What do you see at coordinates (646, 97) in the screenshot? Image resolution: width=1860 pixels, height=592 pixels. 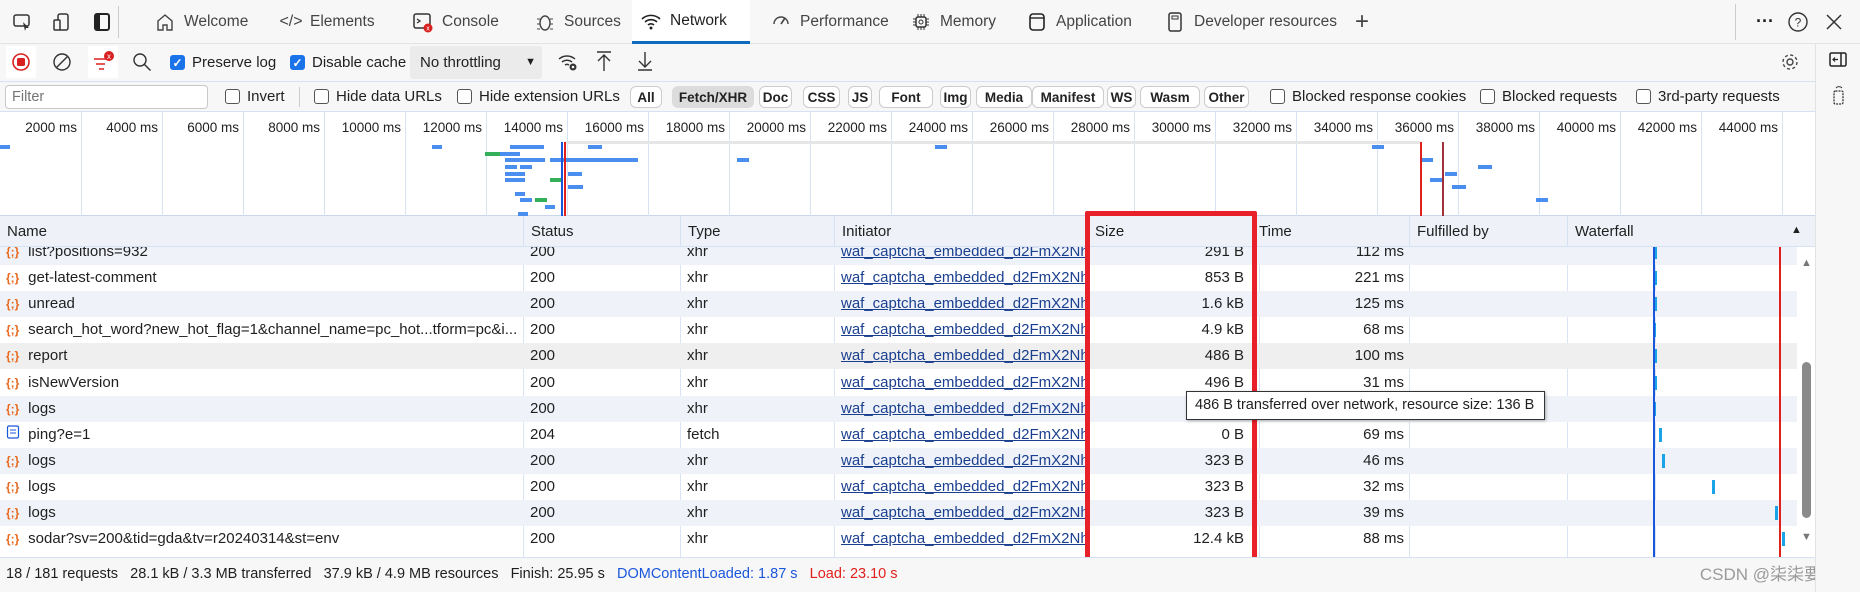 I see `type-filter-all: All` at bounding box center [646, 97].